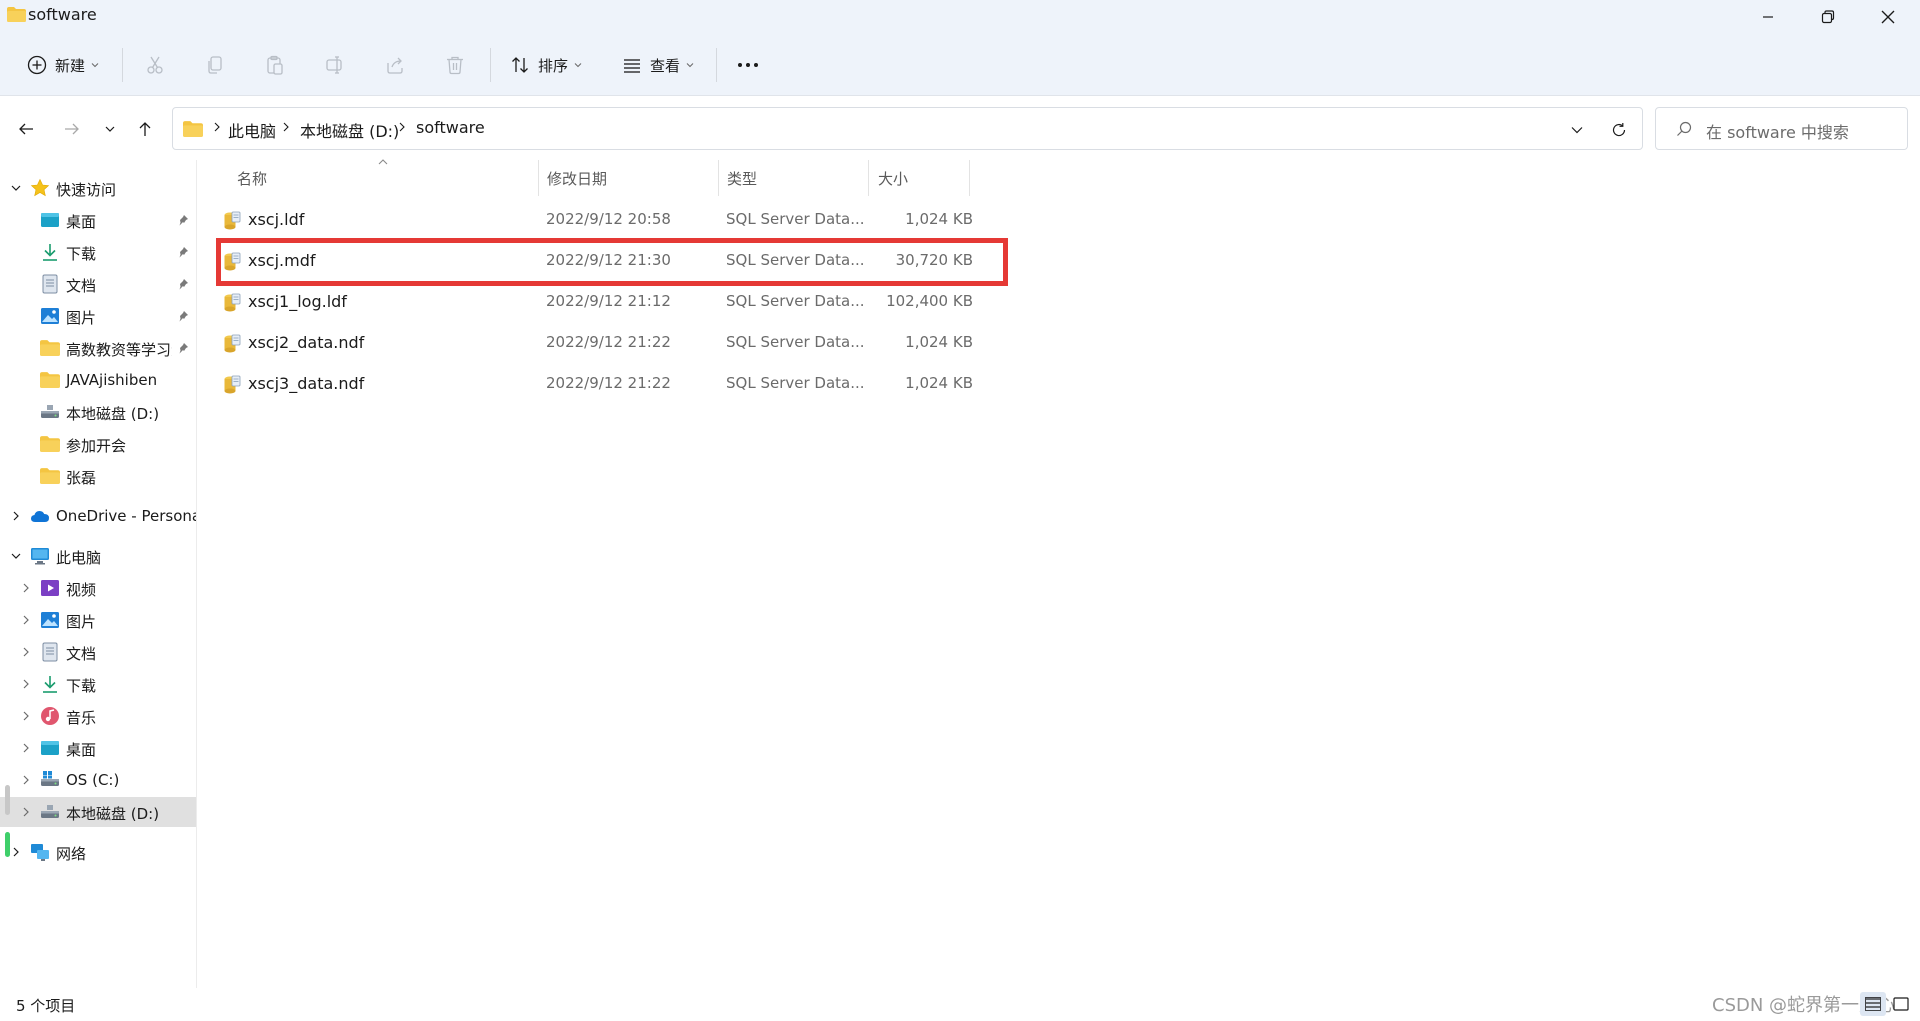 The image size is (1920, 1021). Describe the element at coordinates (1873, 1004) in the screenshot. I see `details-view-button` at that location.